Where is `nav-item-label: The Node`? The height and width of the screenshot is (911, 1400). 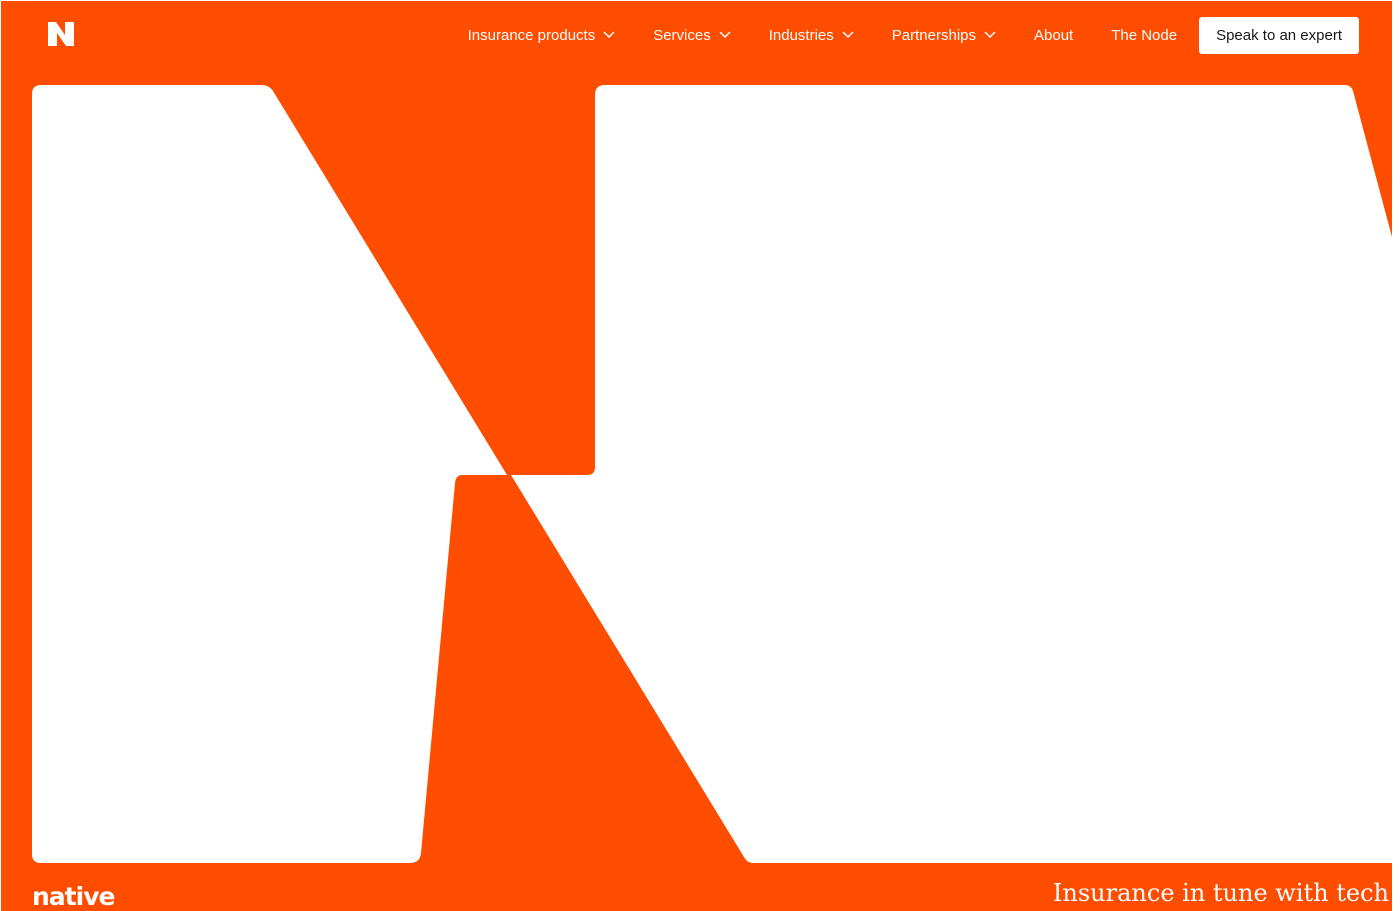 nav-item-label: The Node is located at coordinates (1144, 35).